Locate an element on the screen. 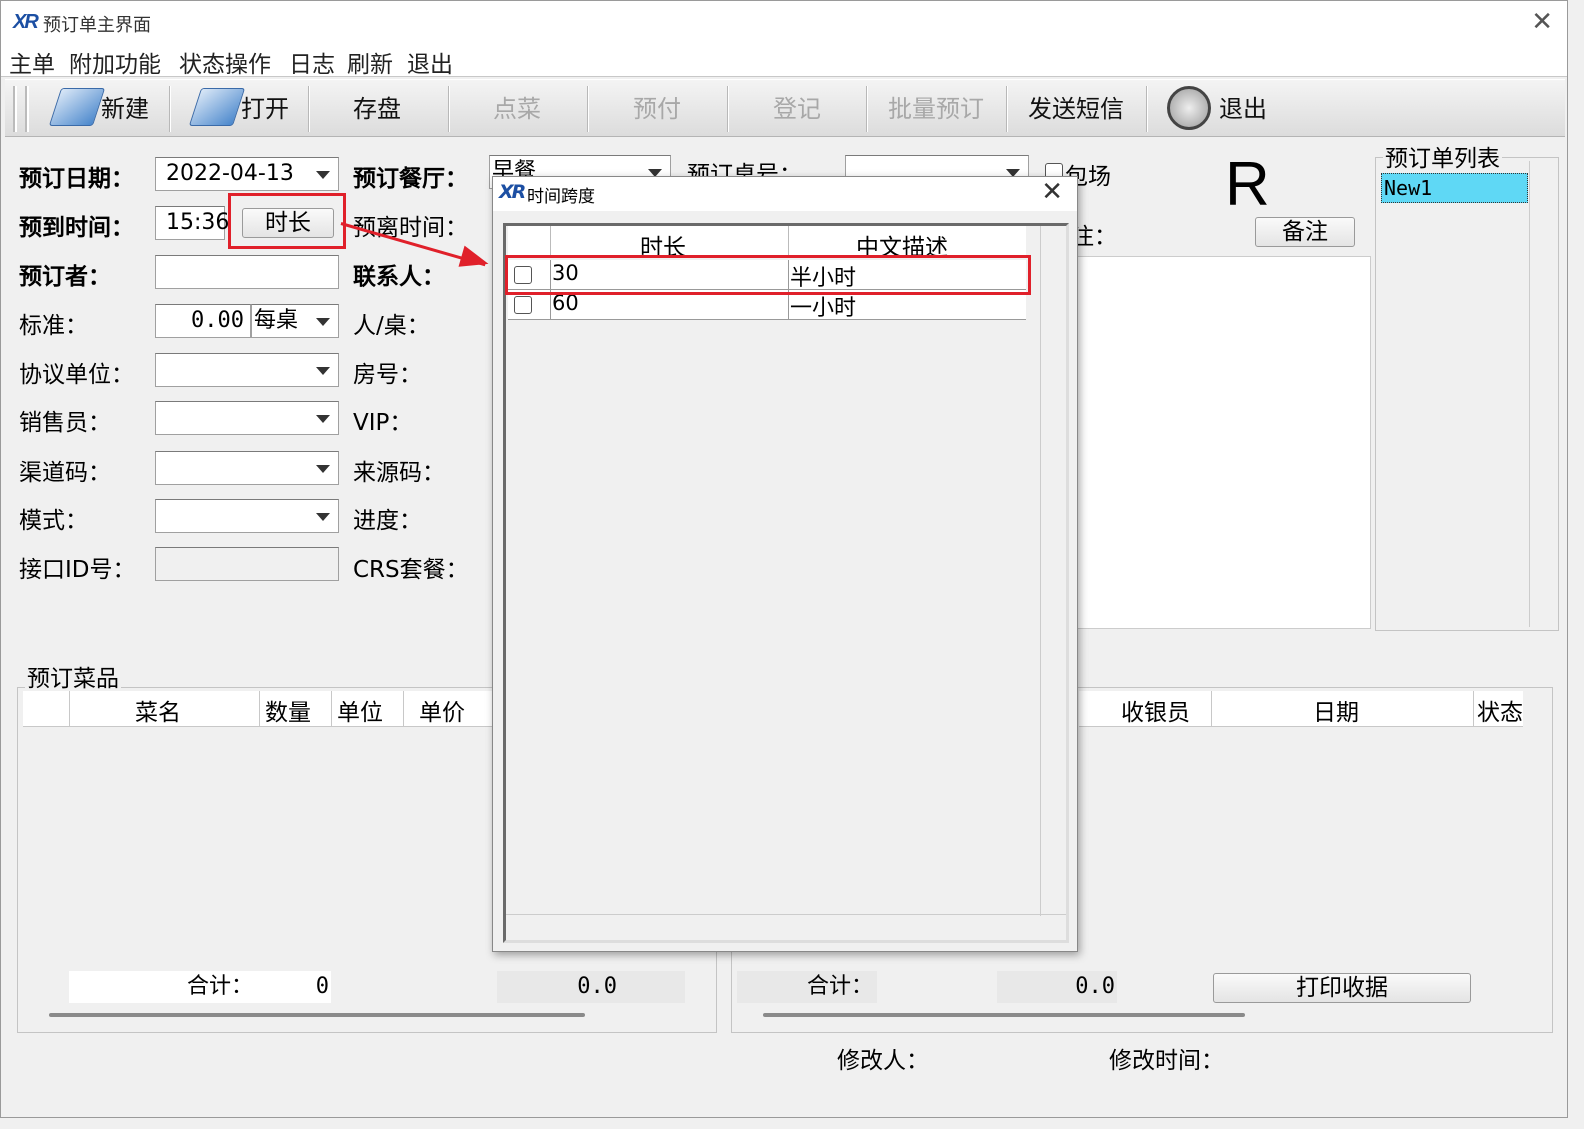 This screenshot has height=1129, width=1584. big-r-letter: R is located at coordinates (1247, 184).